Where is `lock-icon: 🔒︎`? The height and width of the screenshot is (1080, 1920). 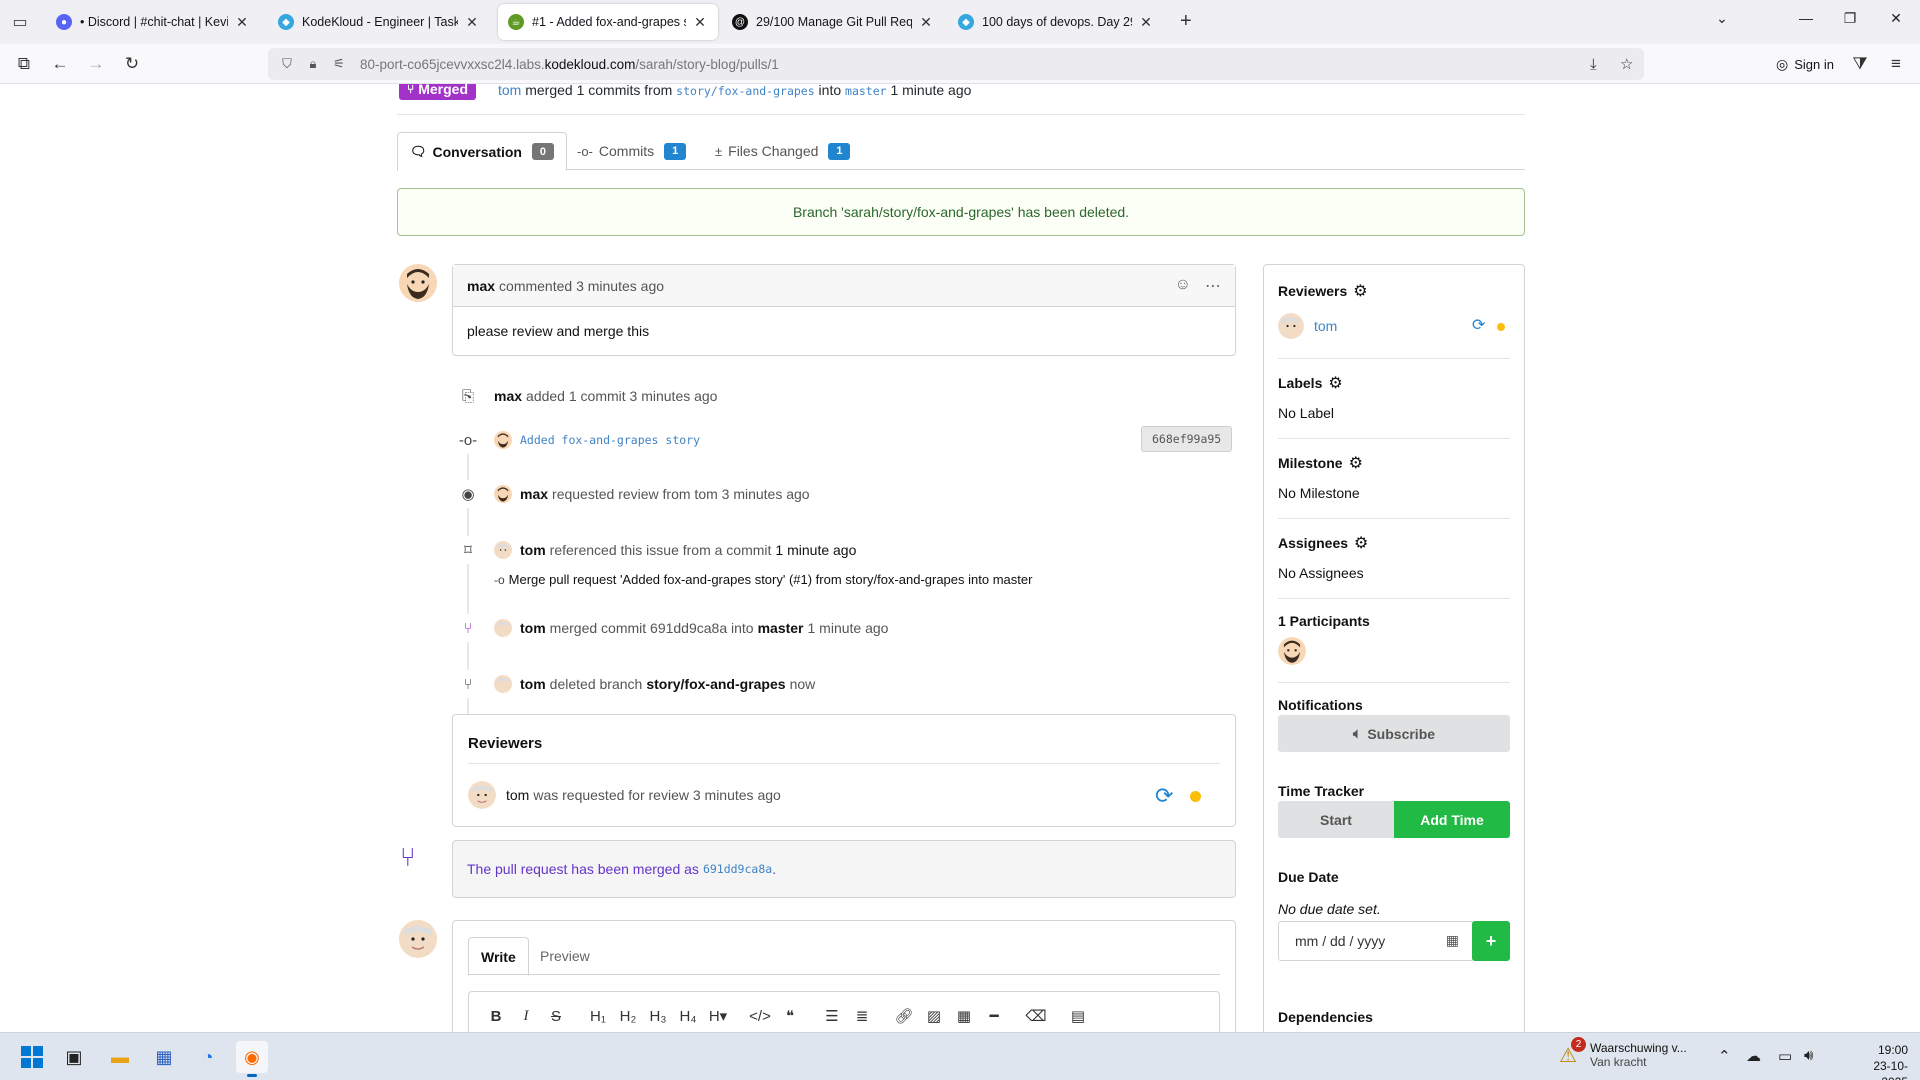
lock-icon: 🔒︎ is located at coordinates (313, 64).